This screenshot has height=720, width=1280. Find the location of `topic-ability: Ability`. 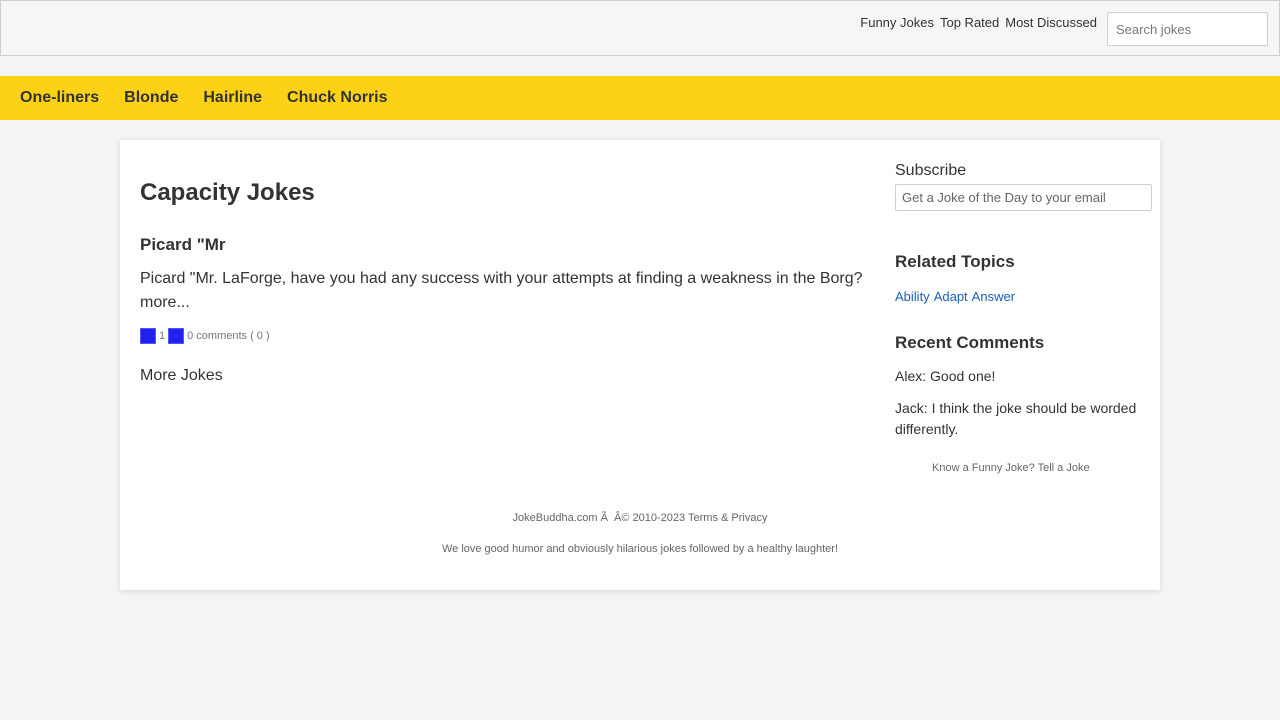

topic-ability: Ability is located at coordinates (912, 296).